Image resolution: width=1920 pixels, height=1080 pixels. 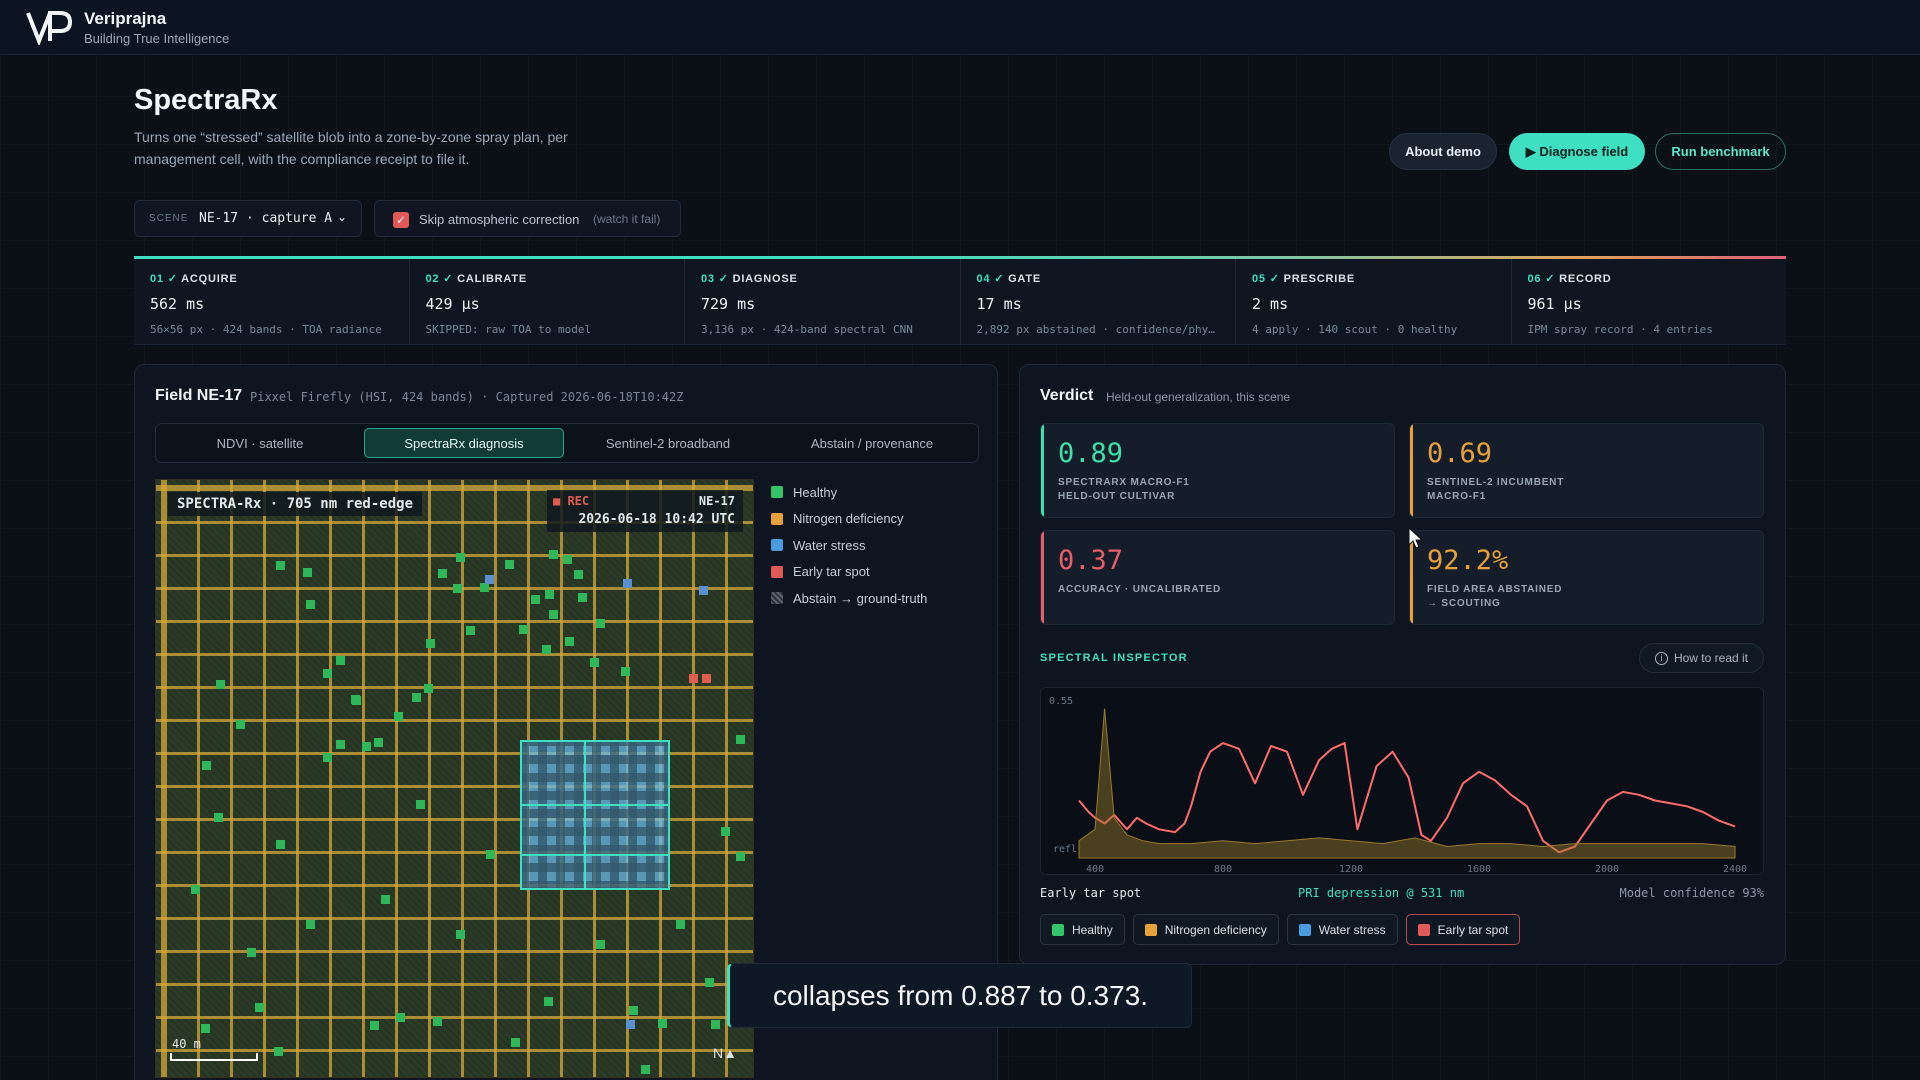 I want to click on diagnose-field-button: ▶ Diagnose field, so click(x=1577, y=151).